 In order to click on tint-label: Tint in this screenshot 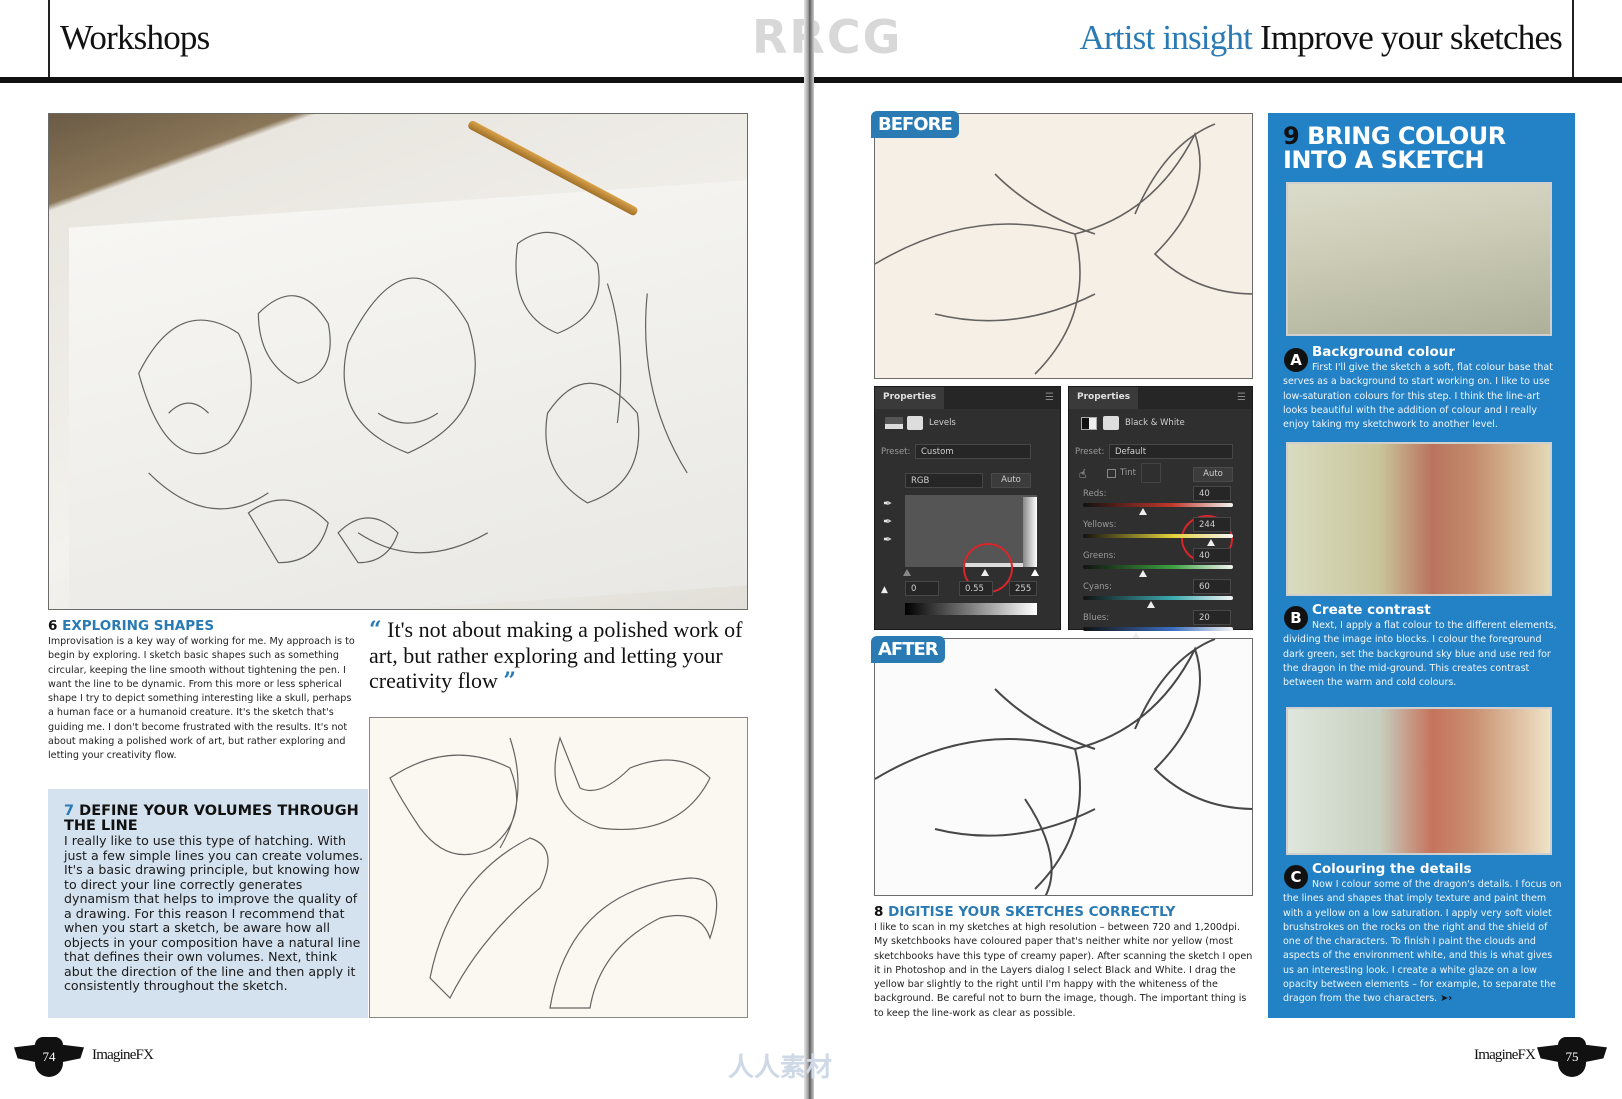, I will do `click(1128, 473)`.